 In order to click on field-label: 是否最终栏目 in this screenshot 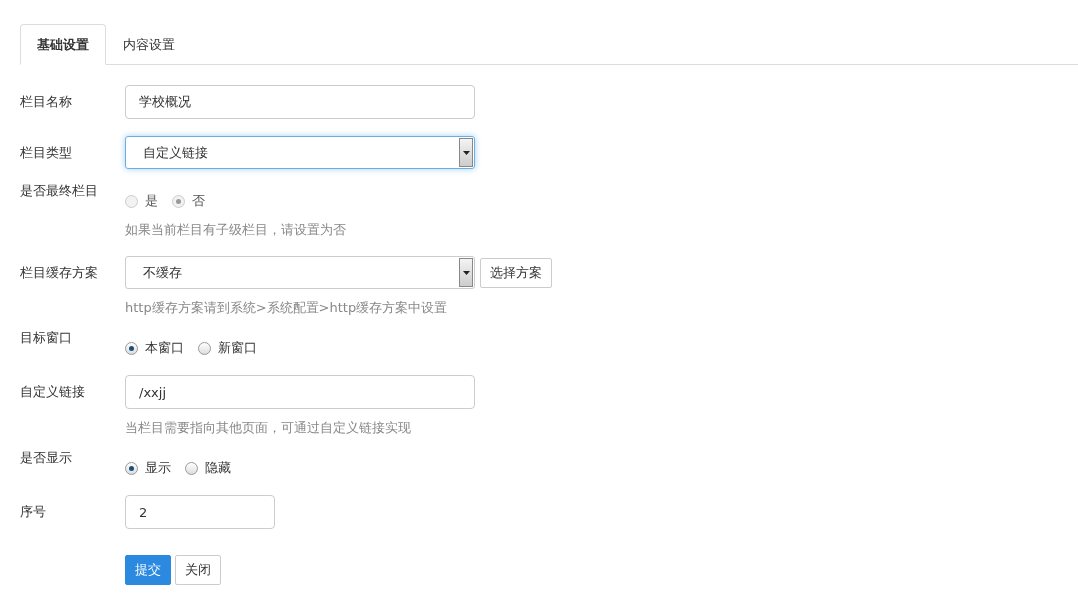, I will do `click(59, 191)`.